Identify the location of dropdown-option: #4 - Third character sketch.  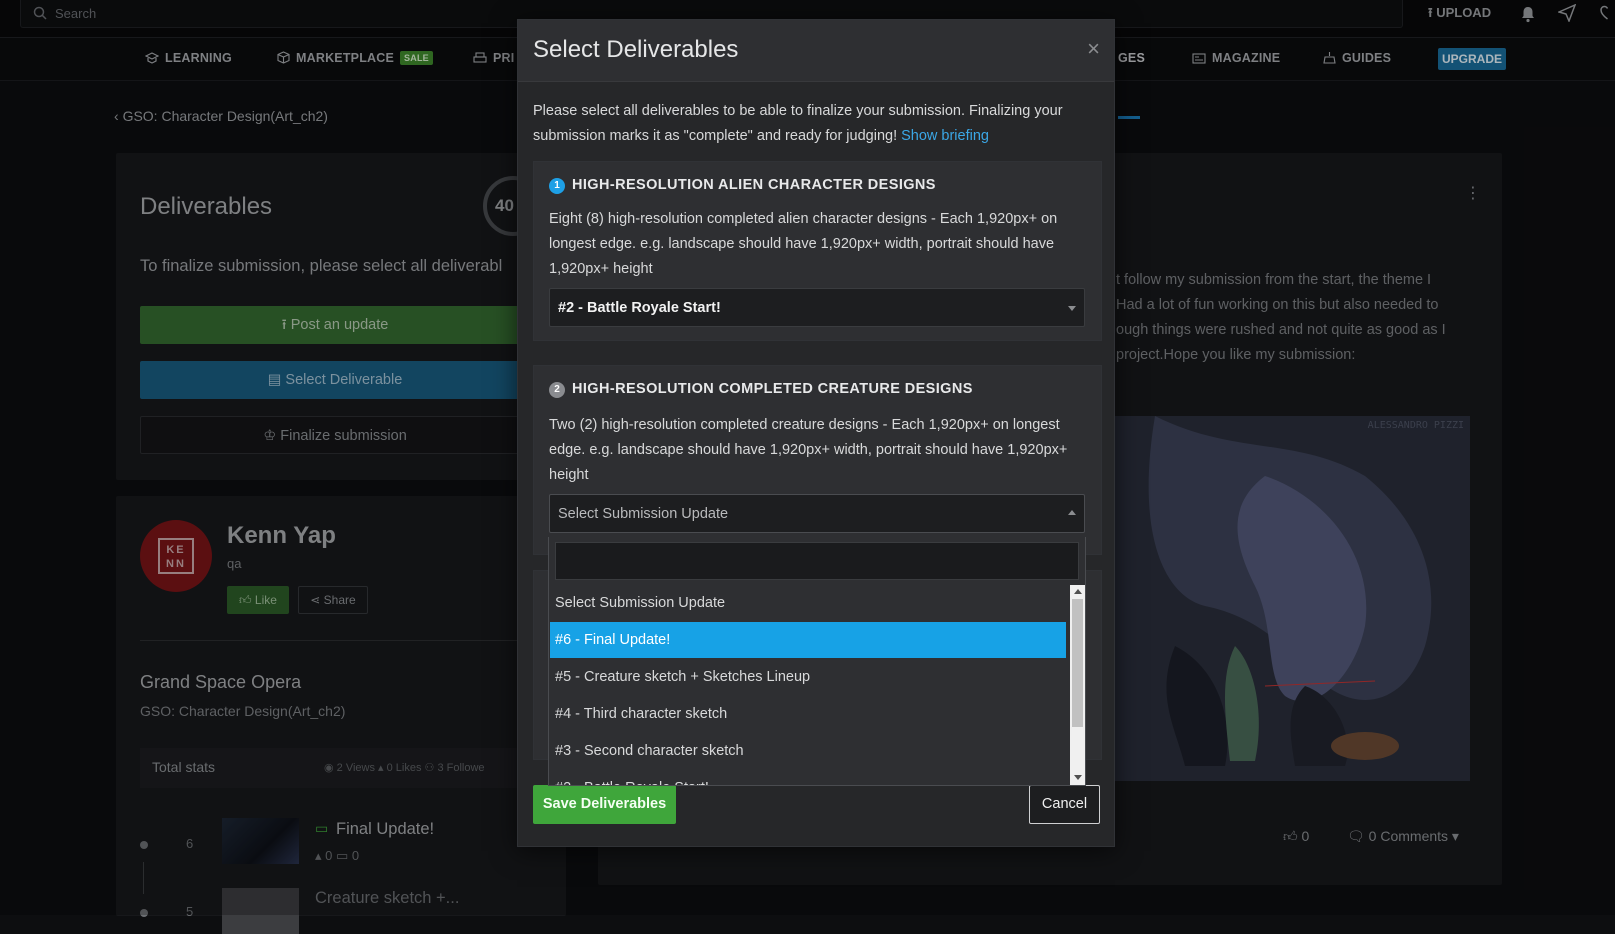
(808, 714).